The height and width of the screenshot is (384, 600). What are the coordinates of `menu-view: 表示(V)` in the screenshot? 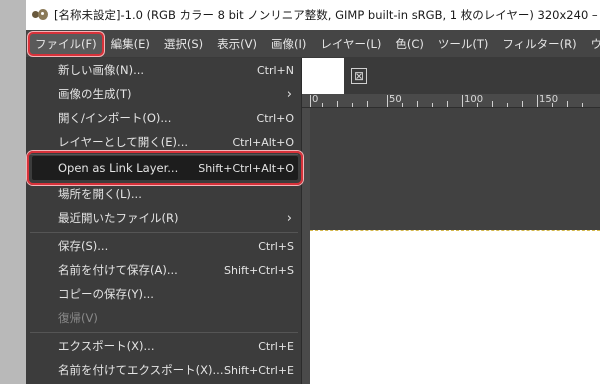 It's located at (237, 44).